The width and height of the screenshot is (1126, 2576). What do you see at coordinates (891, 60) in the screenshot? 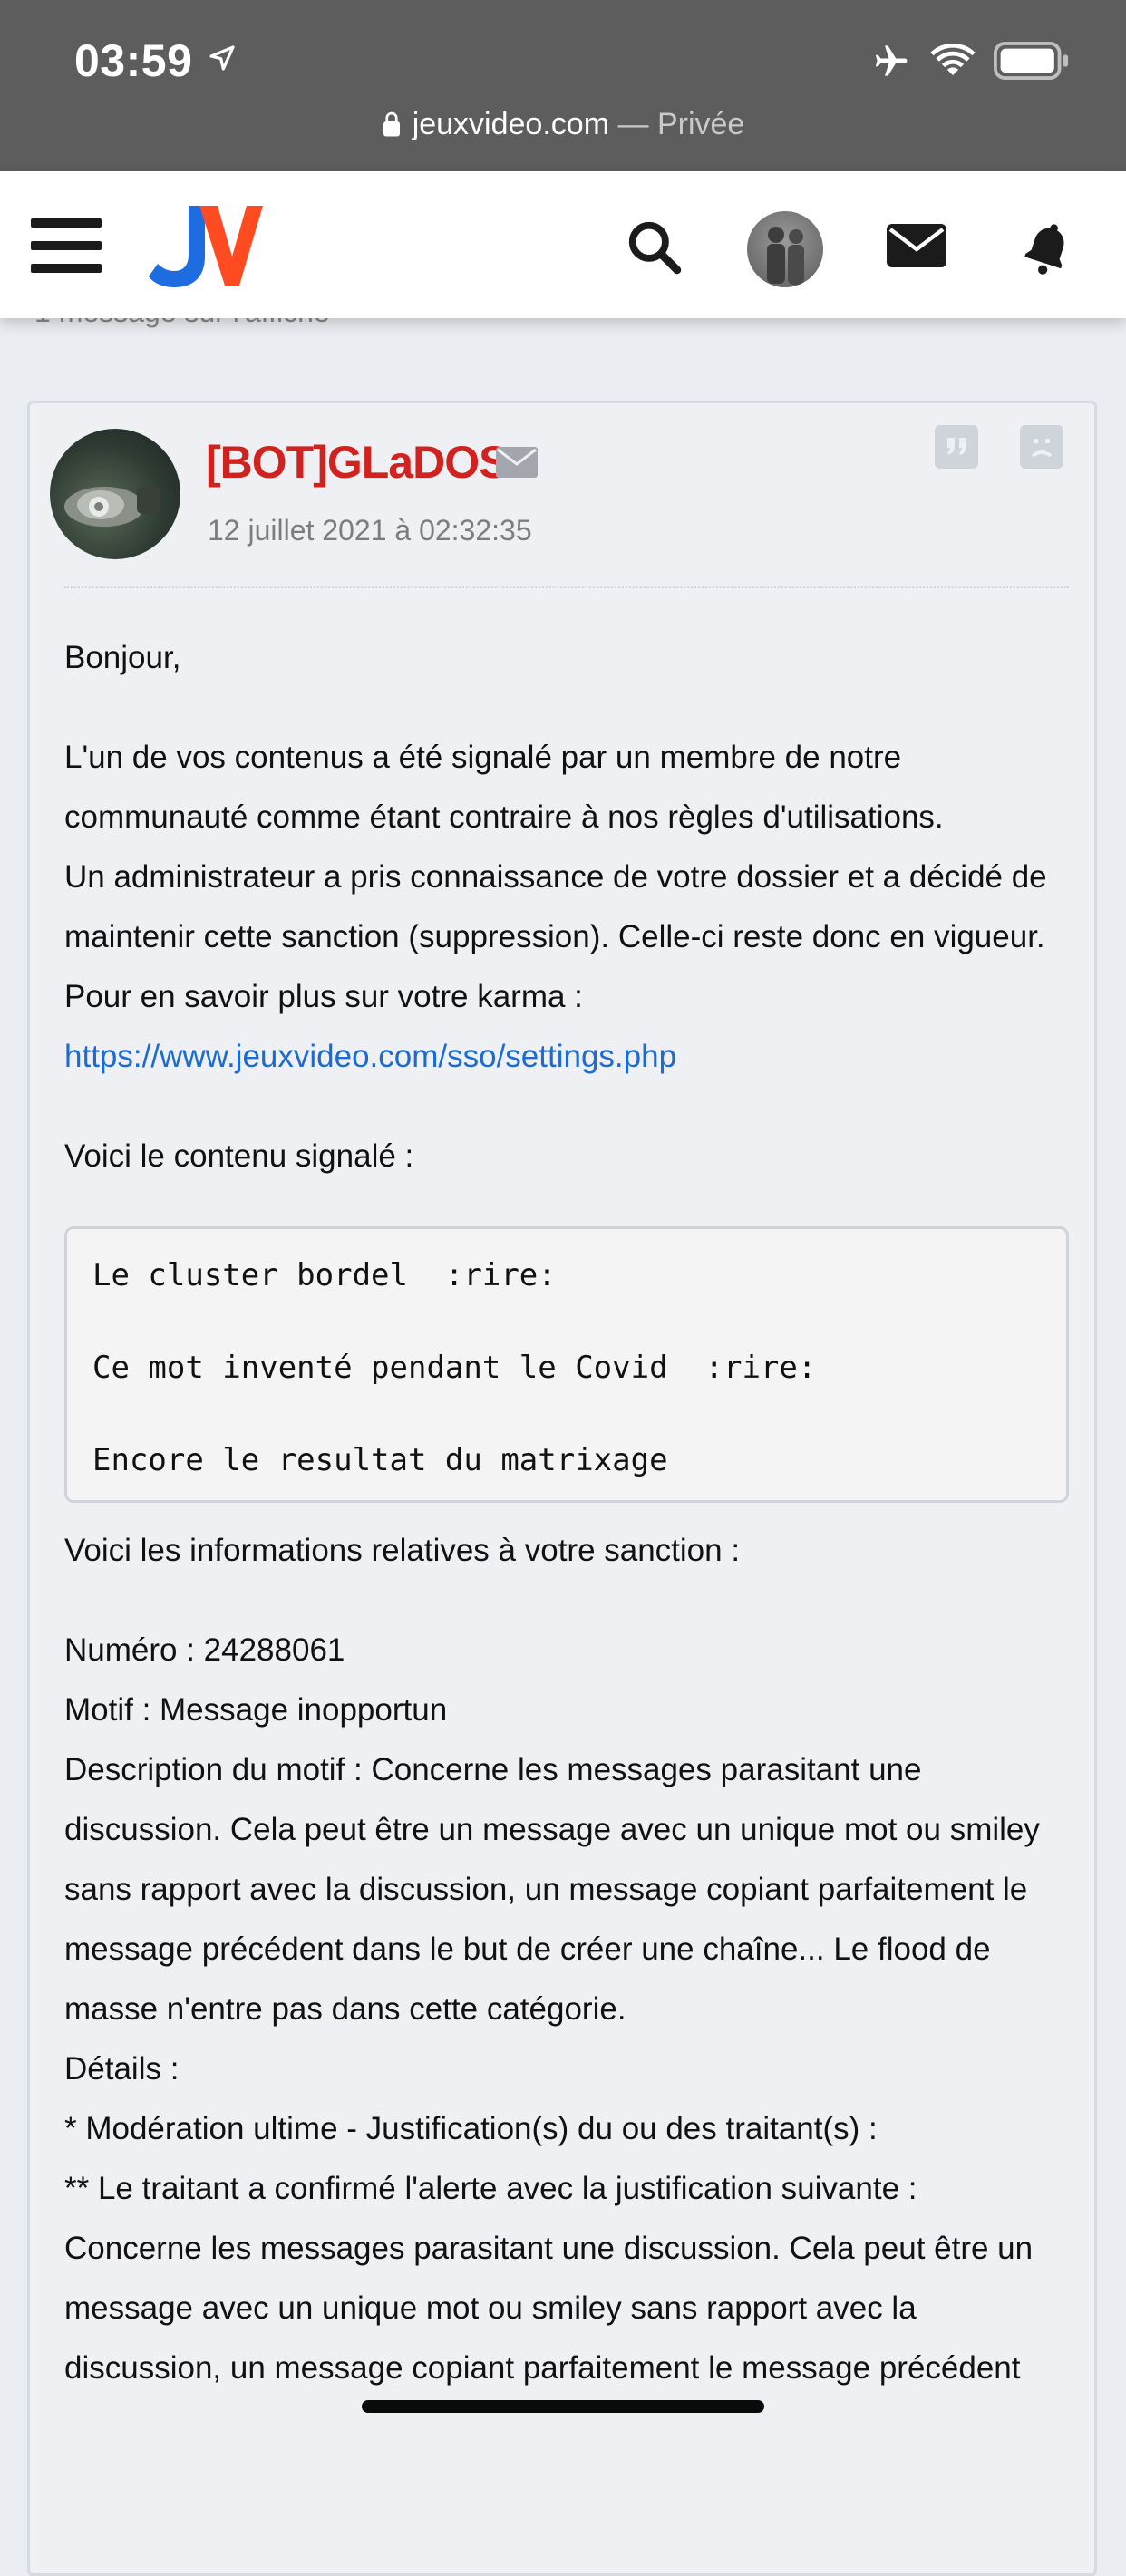
I see `airplane-icon` at bounding box center [891, 60].